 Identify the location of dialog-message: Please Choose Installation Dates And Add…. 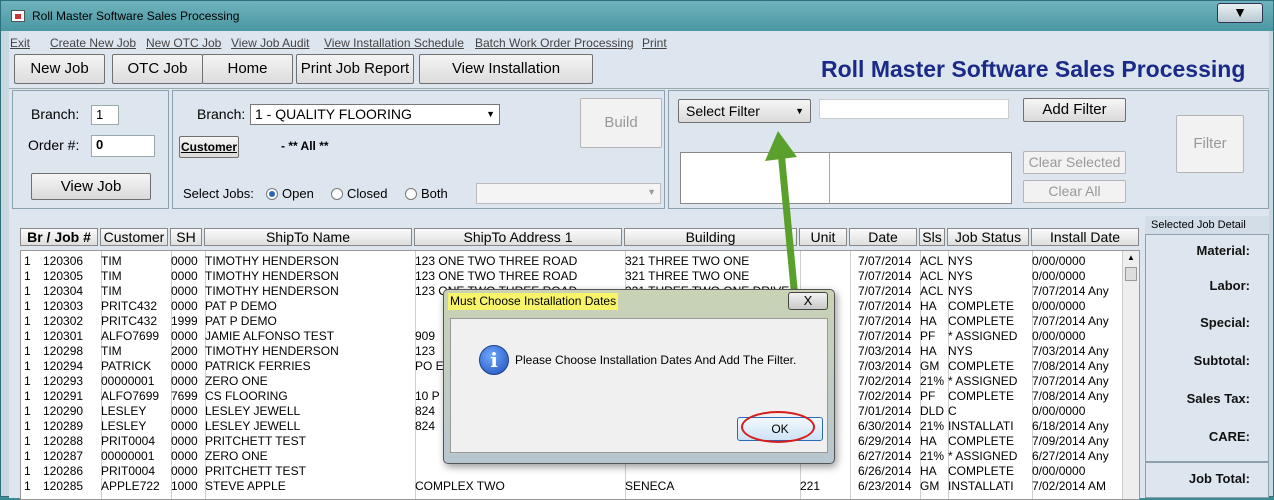
(656, 360).